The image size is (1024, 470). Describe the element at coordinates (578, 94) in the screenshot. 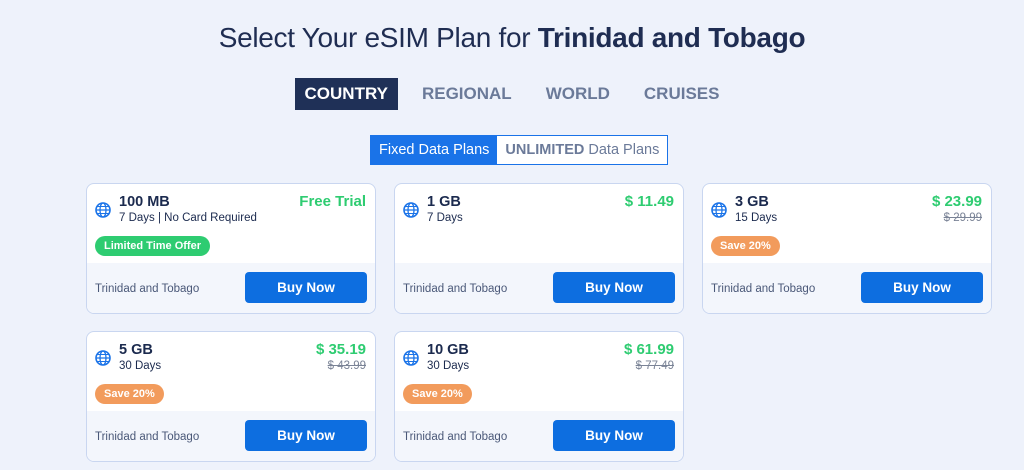

I see `tab-world: WORLD` at that location.